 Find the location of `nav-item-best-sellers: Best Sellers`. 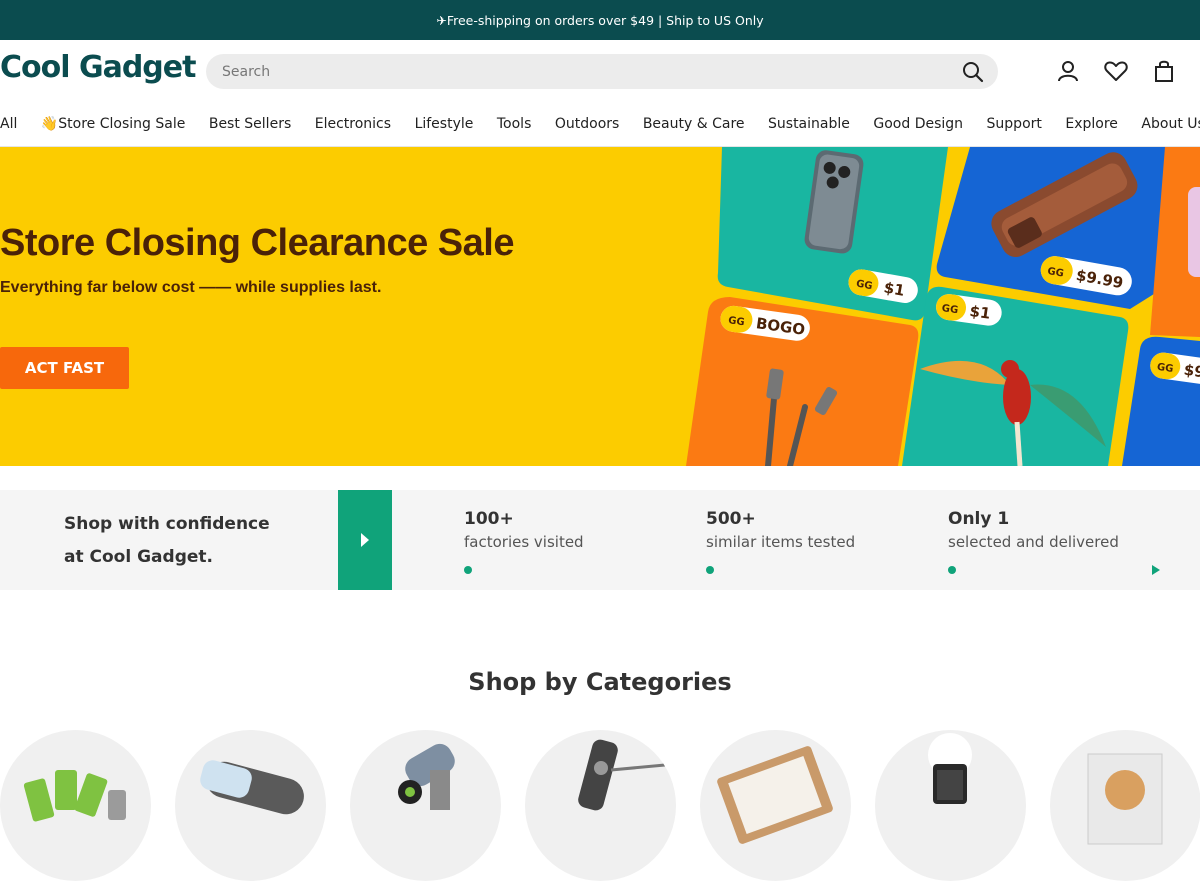

nav-item-best-sellers: Best Sellers is located at coordinates (250, 124).